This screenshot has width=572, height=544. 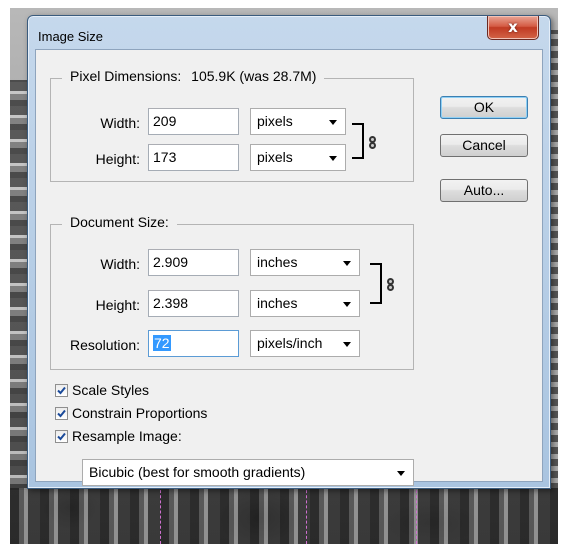 What do you see at coordinates (165, 121) in the screenshot?
I see `pixel-width-value: 209` at bounding box center [165, 121].